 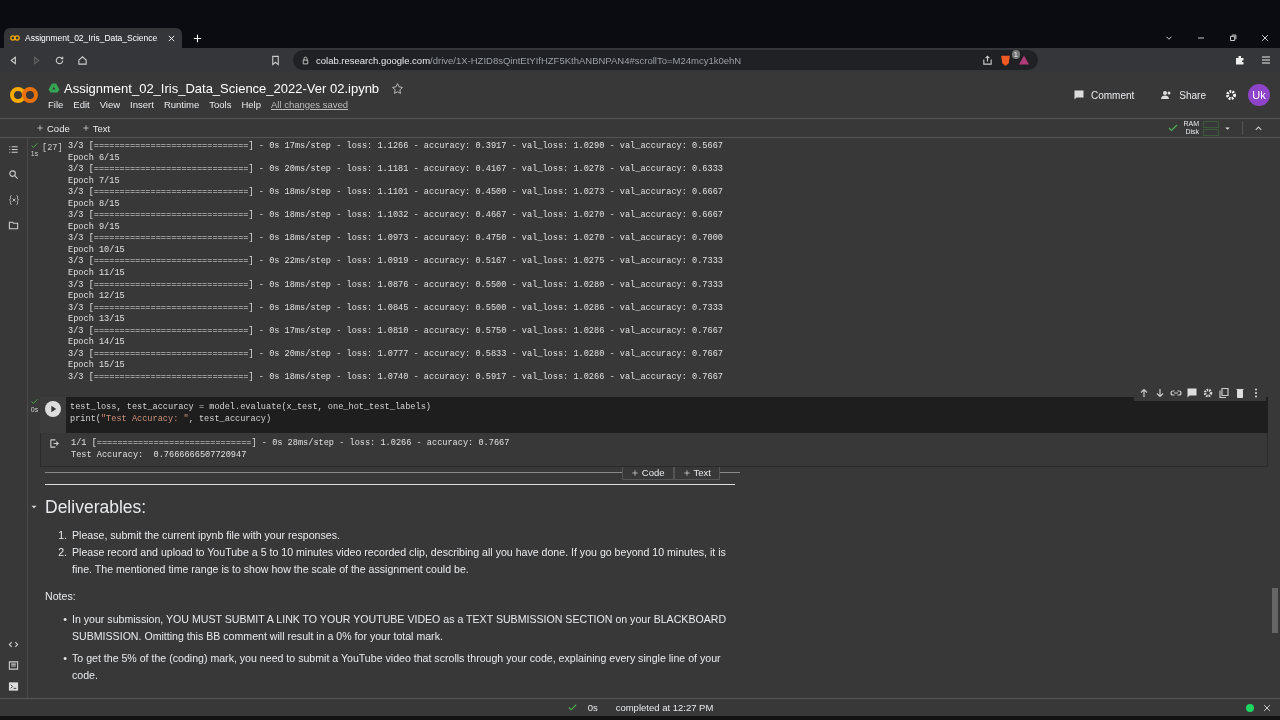 I want to click on output-line: Epoch 9/15, so click(x=94, y=227).